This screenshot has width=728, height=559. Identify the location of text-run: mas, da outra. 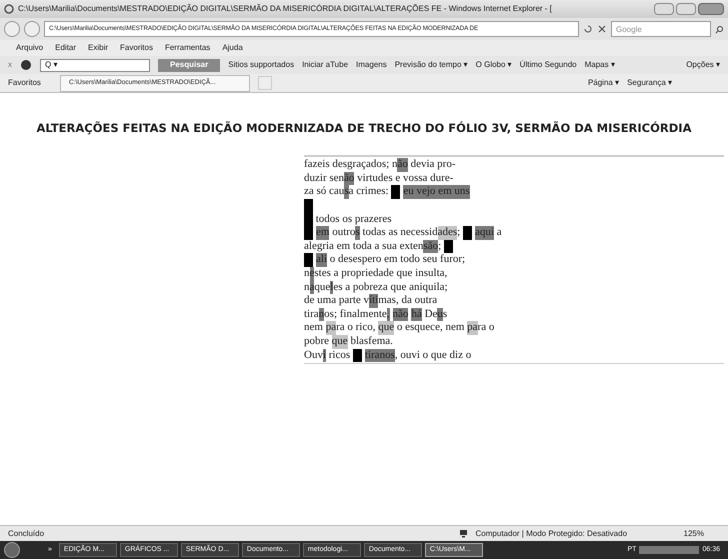
(408, 301).